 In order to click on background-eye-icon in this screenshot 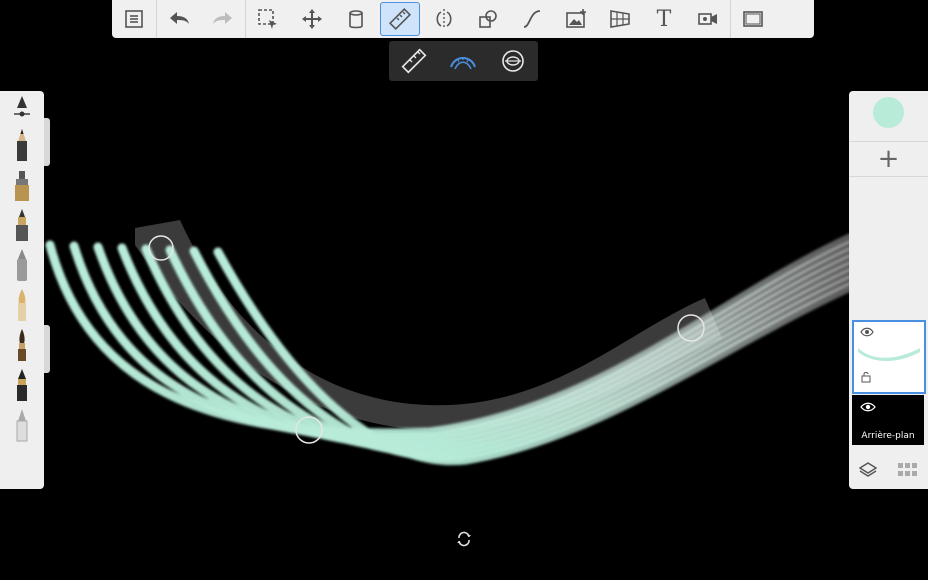, I will do `click(868, 407)`.